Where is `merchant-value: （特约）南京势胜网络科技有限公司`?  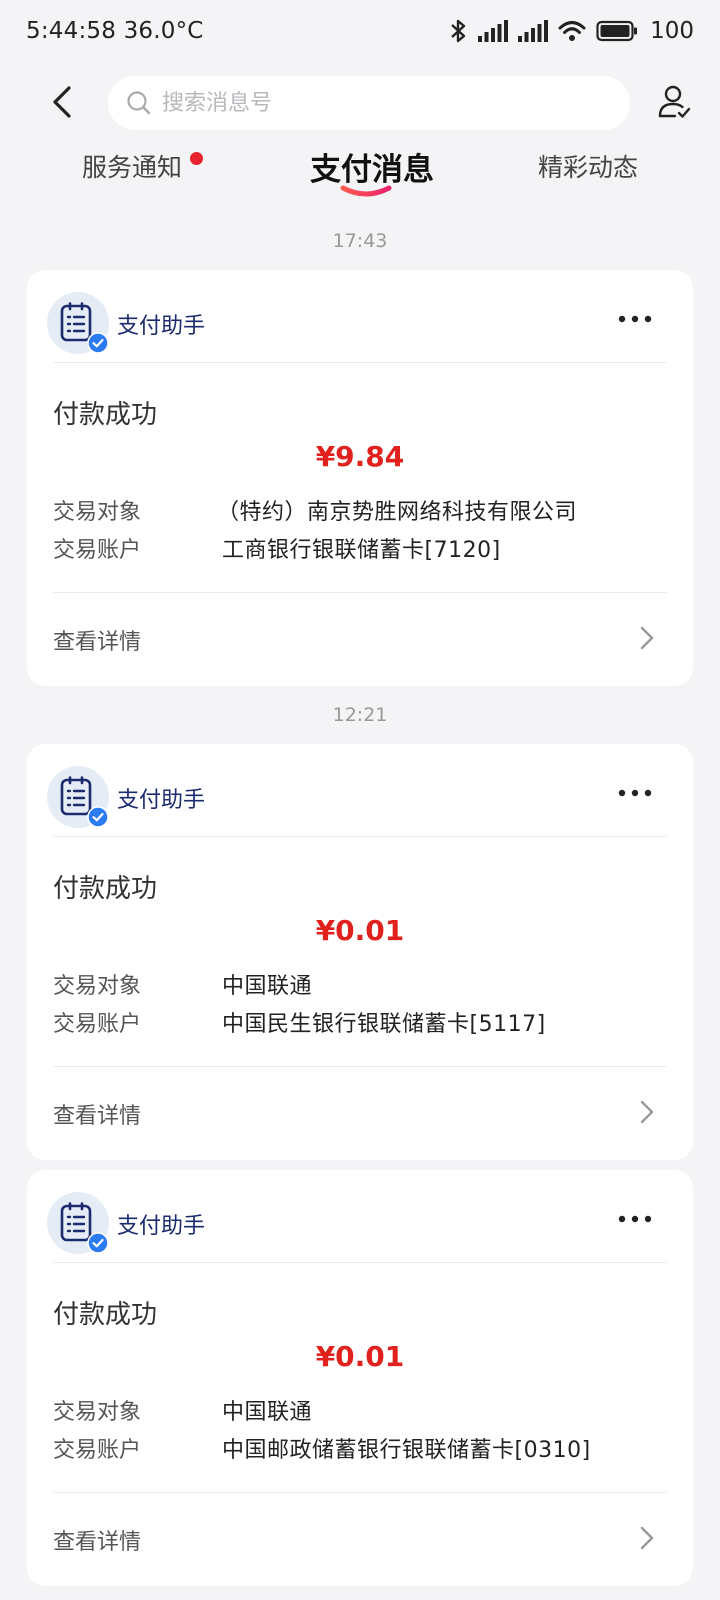 merchant-value: （特约）南京势胜网络科技有限公司 is located at coordinates (397, 512).